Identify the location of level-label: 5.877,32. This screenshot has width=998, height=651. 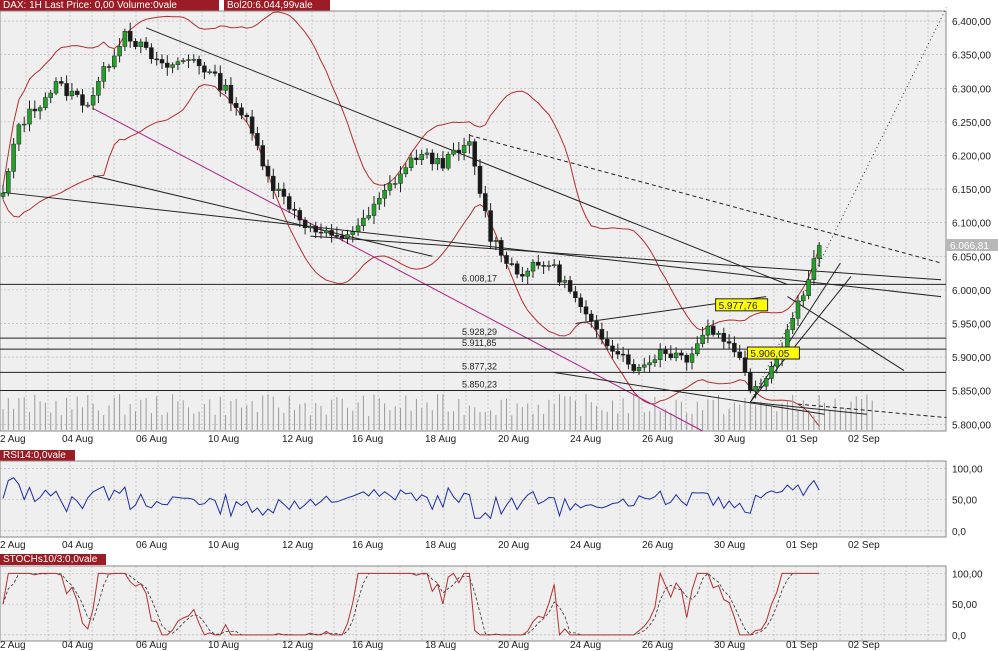
(479, 366).